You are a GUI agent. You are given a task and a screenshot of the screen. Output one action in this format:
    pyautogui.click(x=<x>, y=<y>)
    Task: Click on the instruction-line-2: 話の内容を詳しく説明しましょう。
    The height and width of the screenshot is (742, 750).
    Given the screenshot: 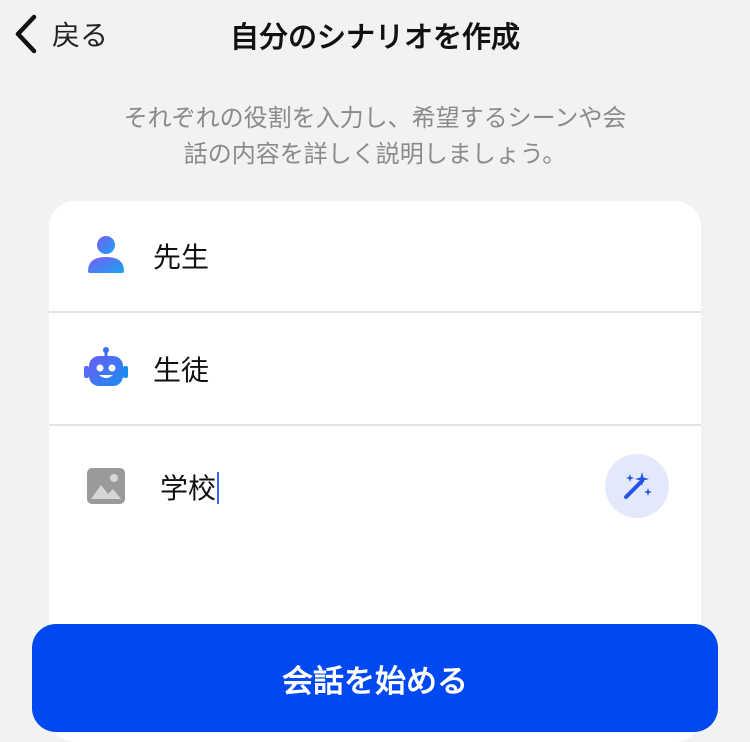 What is the action you would take?
    pyautogui.click(x=375, y=154)
    